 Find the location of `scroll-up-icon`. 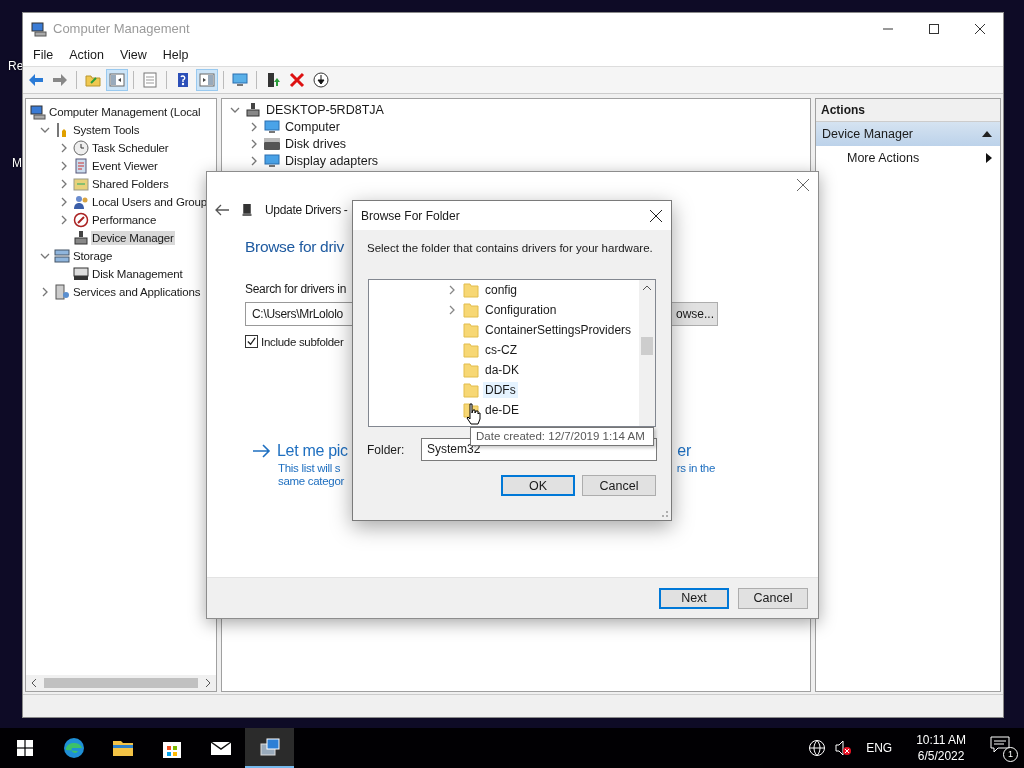

scroll-up-icon is located at coordinates (647, 288).